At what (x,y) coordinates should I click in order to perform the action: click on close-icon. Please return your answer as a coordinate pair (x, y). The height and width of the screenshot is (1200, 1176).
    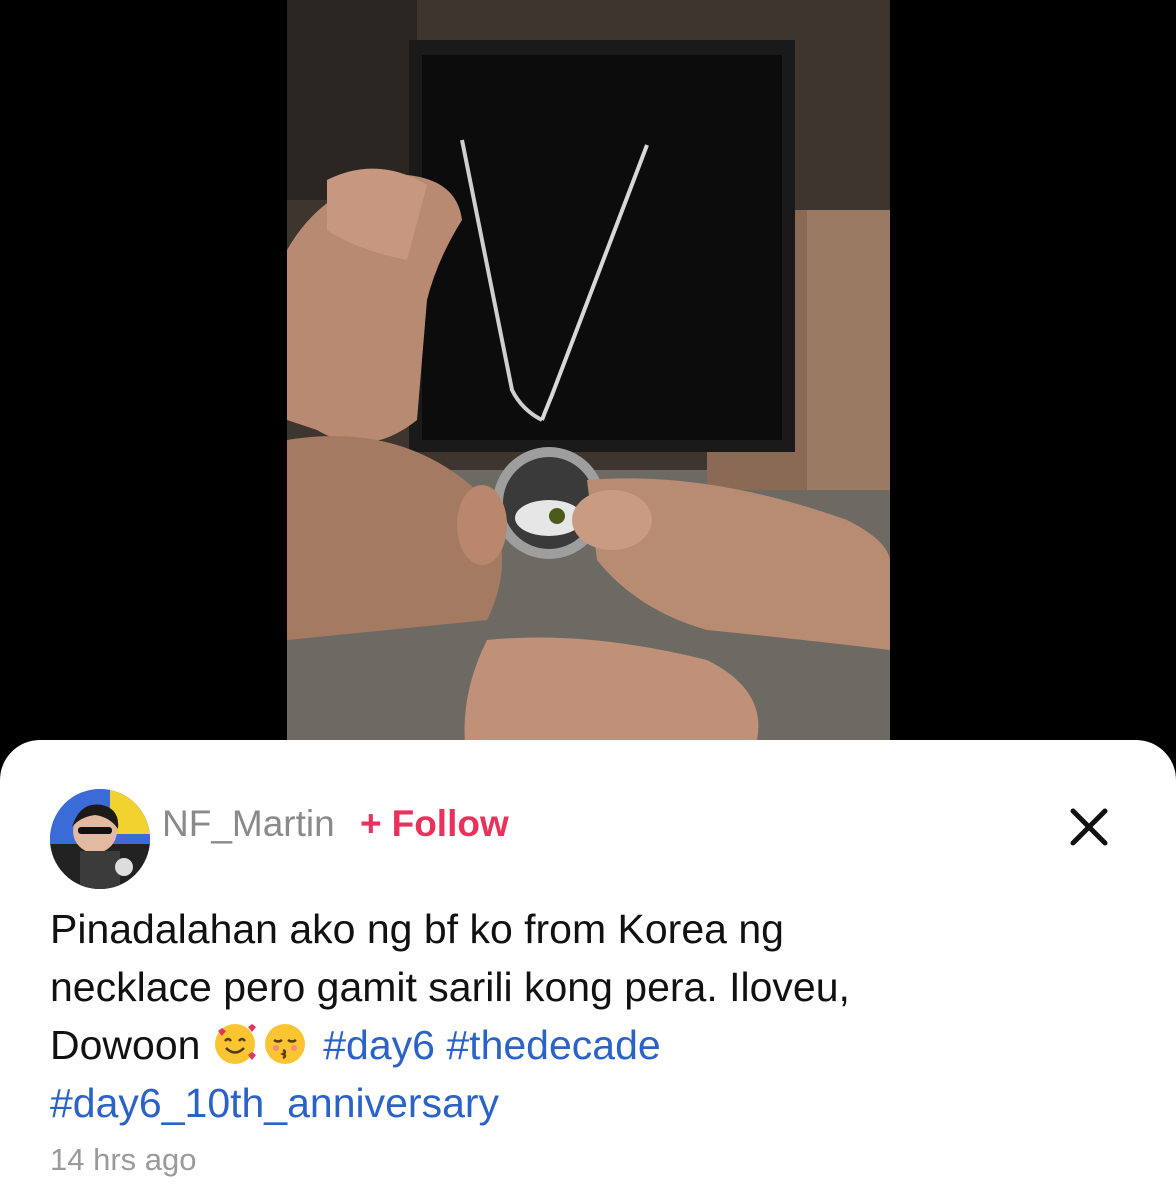
    Looking at the image, I should click on (1089, 827).